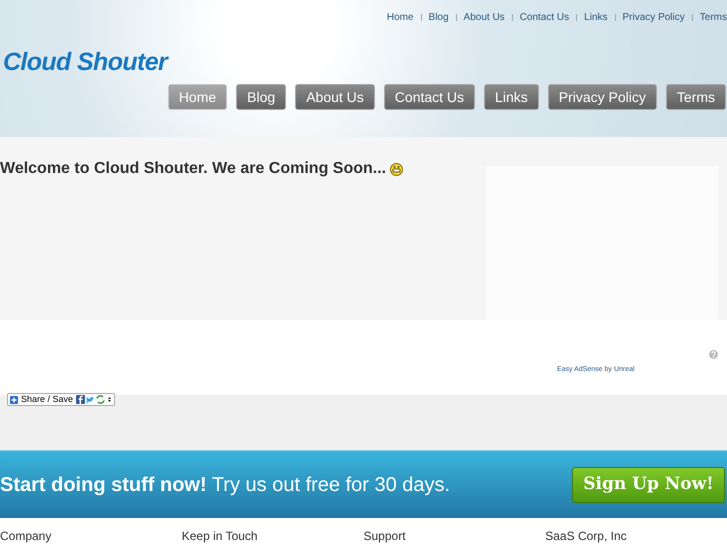  What do you see at coordinates (696, 97) in the screenshot?
I see `nav-tab: Terms` at bounding box center [696, 97].